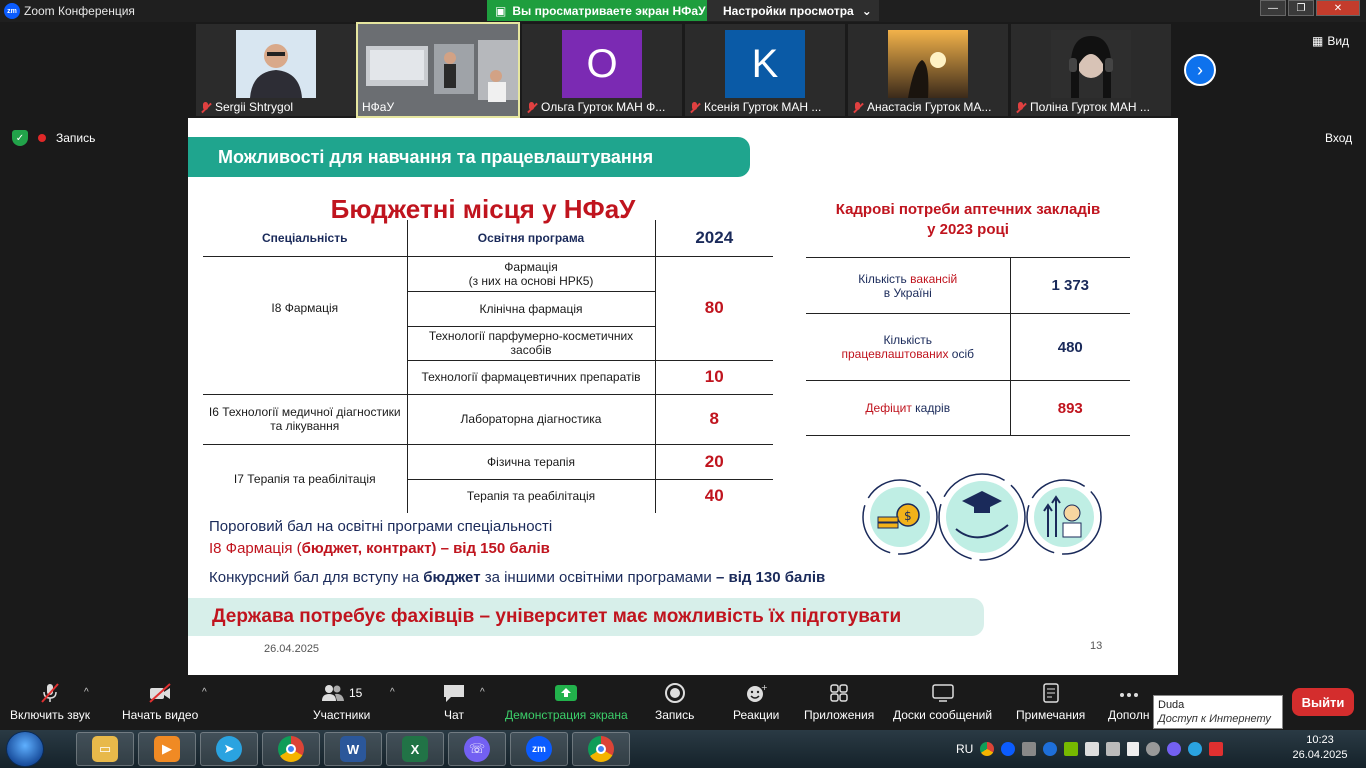 This screenshot has height=768, width=1366. I want to click on program-cell: Технології фармацевтичних препаратів, so click(530, 376).